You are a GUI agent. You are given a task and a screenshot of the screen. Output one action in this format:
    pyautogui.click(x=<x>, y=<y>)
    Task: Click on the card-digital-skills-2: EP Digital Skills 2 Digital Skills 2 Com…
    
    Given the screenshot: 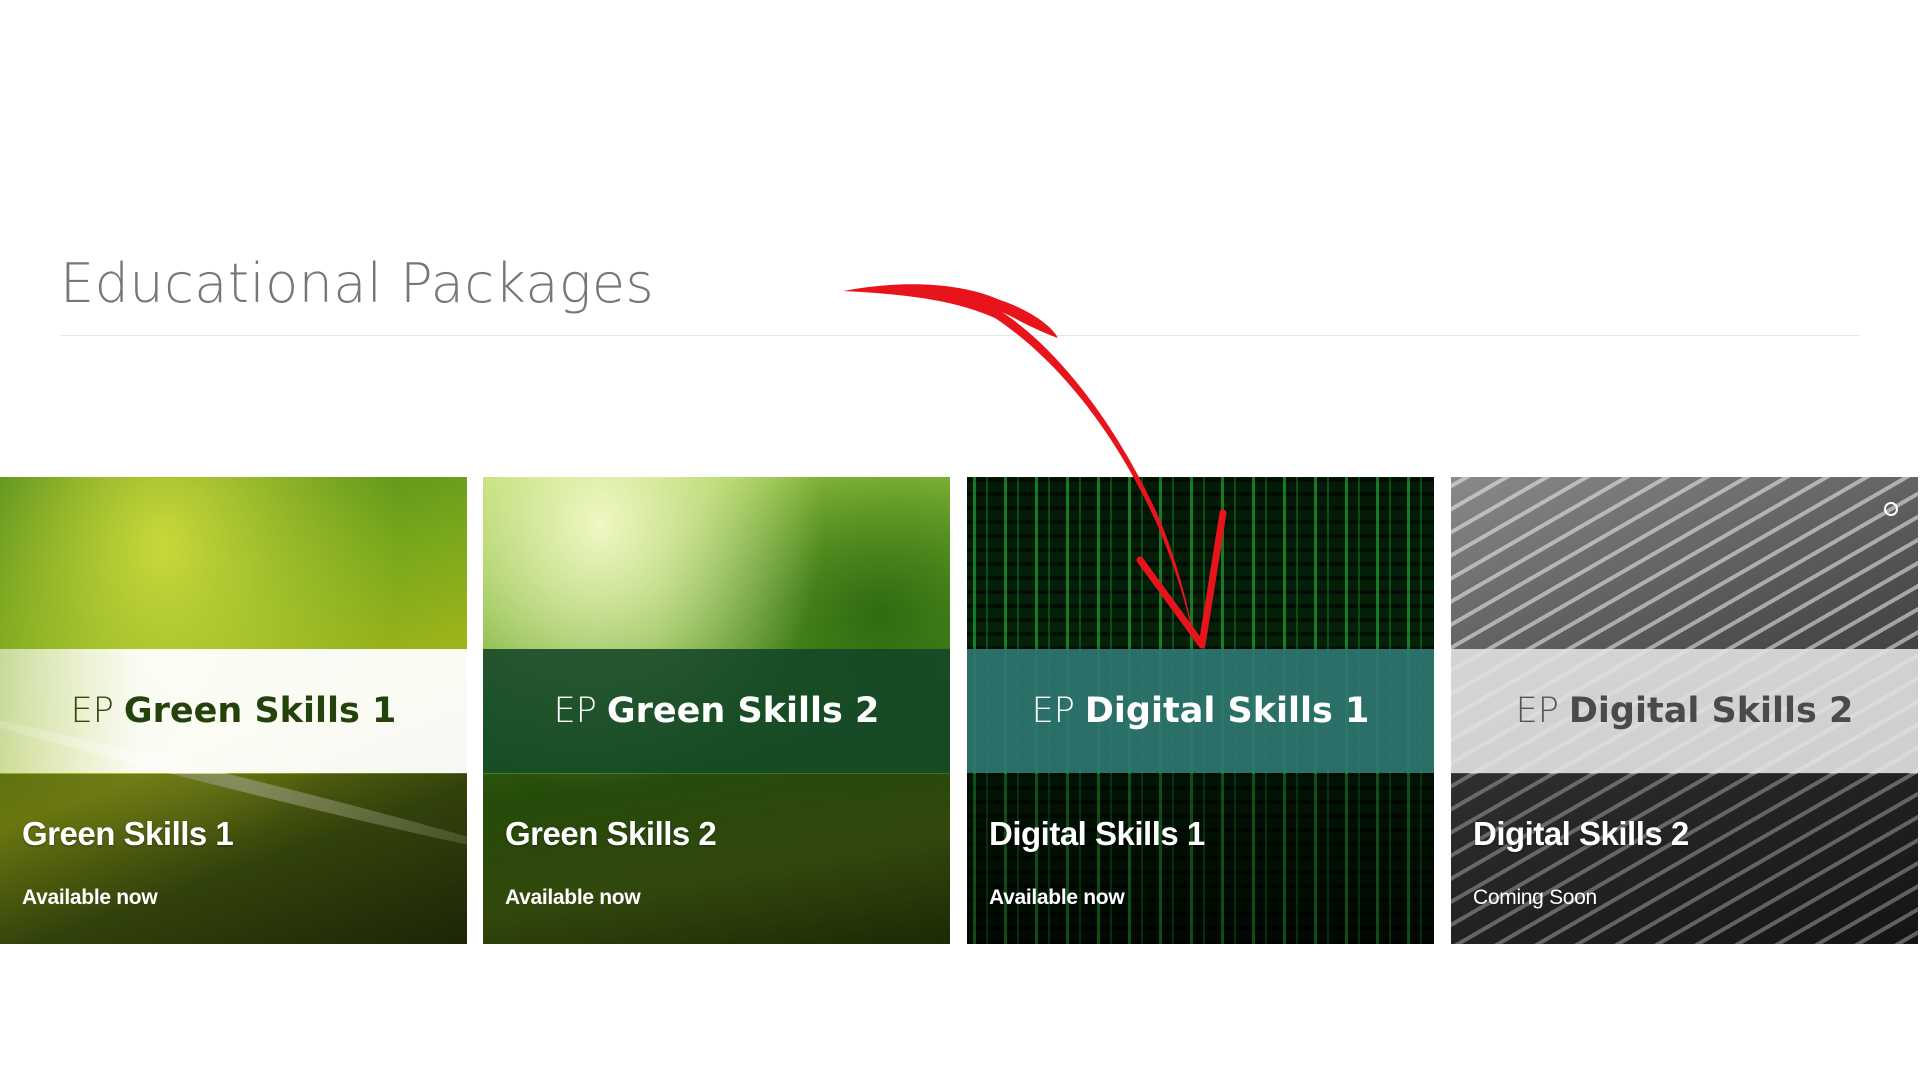 What is the action you would take?
    pyautogui.click(x=1684, y=710)
    